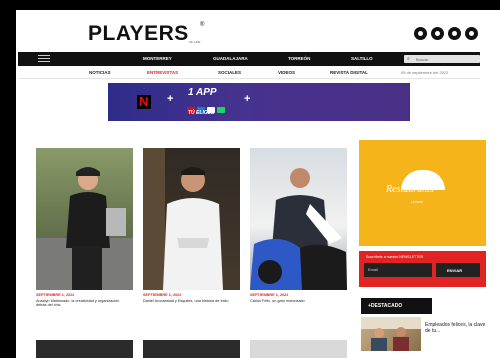  Describe the element at coordinates (170, 99) in the screenshot. I see `plus-sign: +` at that location.